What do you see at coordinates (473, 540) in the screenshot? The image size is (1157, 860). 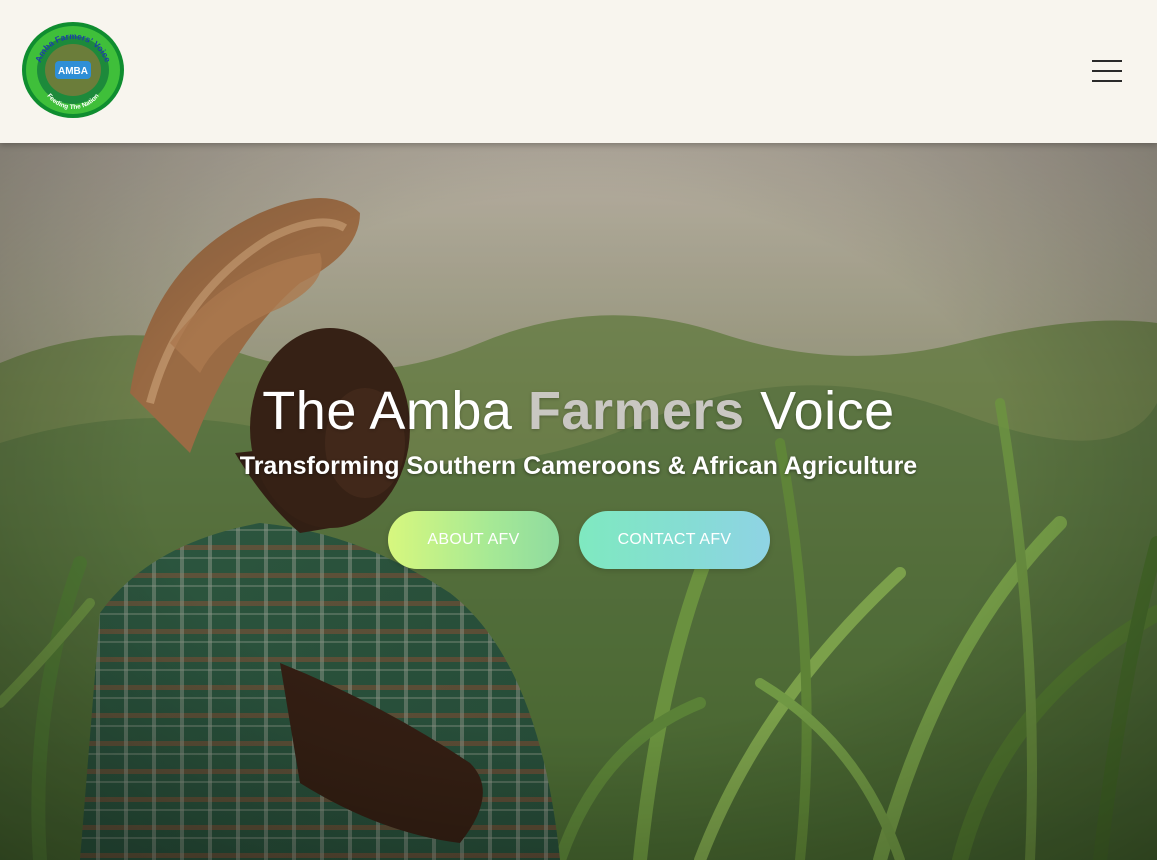 I see `about-afv-button: ABOUT AFV` at bounding box center [473, 540].